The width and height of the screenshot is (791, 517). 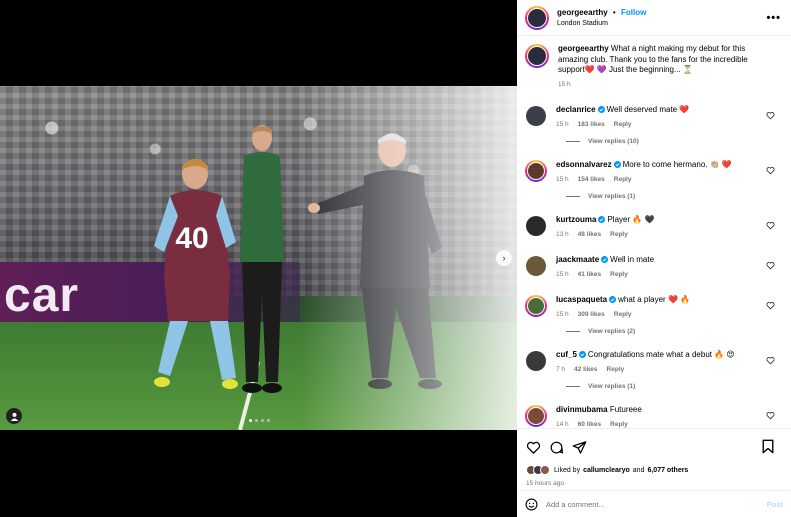 What do you see at coordinates (654, 299) in the screenshot?
I see `comment-text: what a player ❤️ 🔥` at bounding box center [654, 299].